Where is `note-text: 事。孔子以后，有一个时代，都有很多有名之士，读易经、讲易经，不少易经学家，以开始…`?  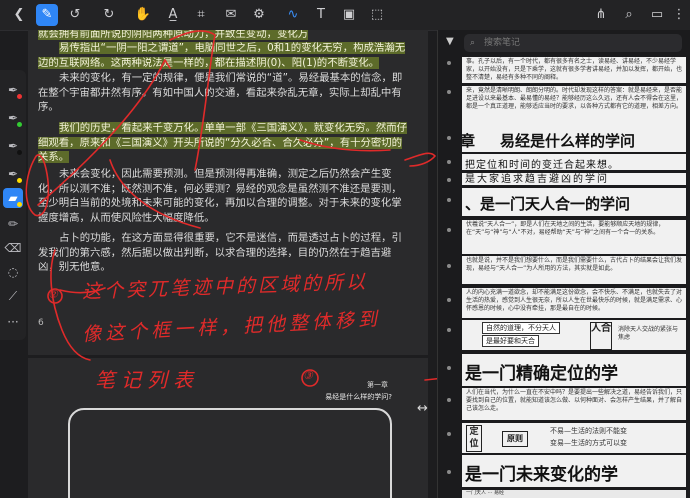 note-text: 事。孔子以后，有一个时代，都有很多有名之士，读易经、讲易经，不少易经学家，以开始… is located at coordinates (574, 70).